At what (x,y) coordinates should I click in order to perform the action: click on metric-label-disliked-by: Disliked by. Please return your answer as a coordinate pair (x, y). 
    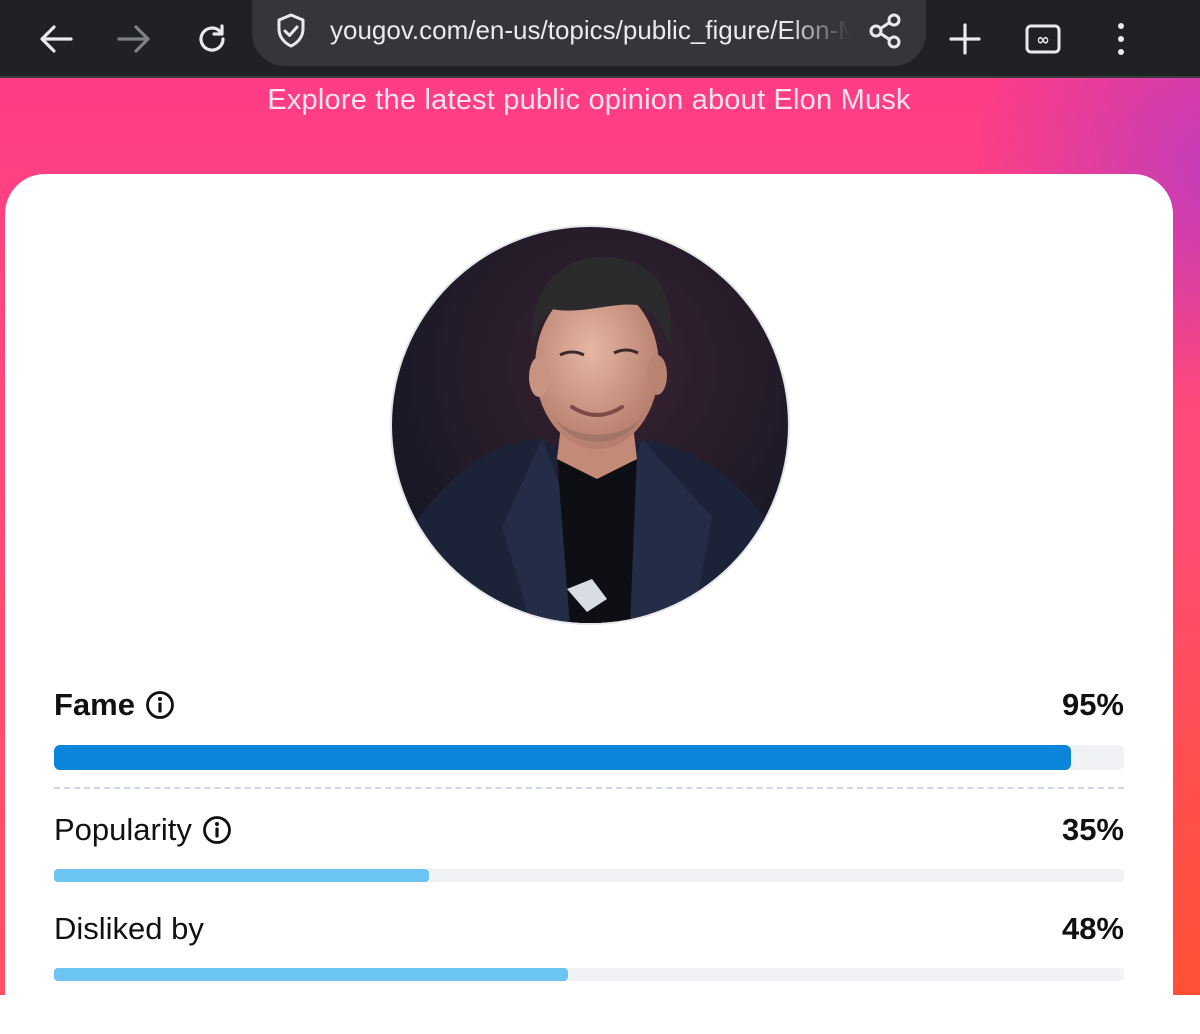
    Looking at the image, I should click on (129, 929).